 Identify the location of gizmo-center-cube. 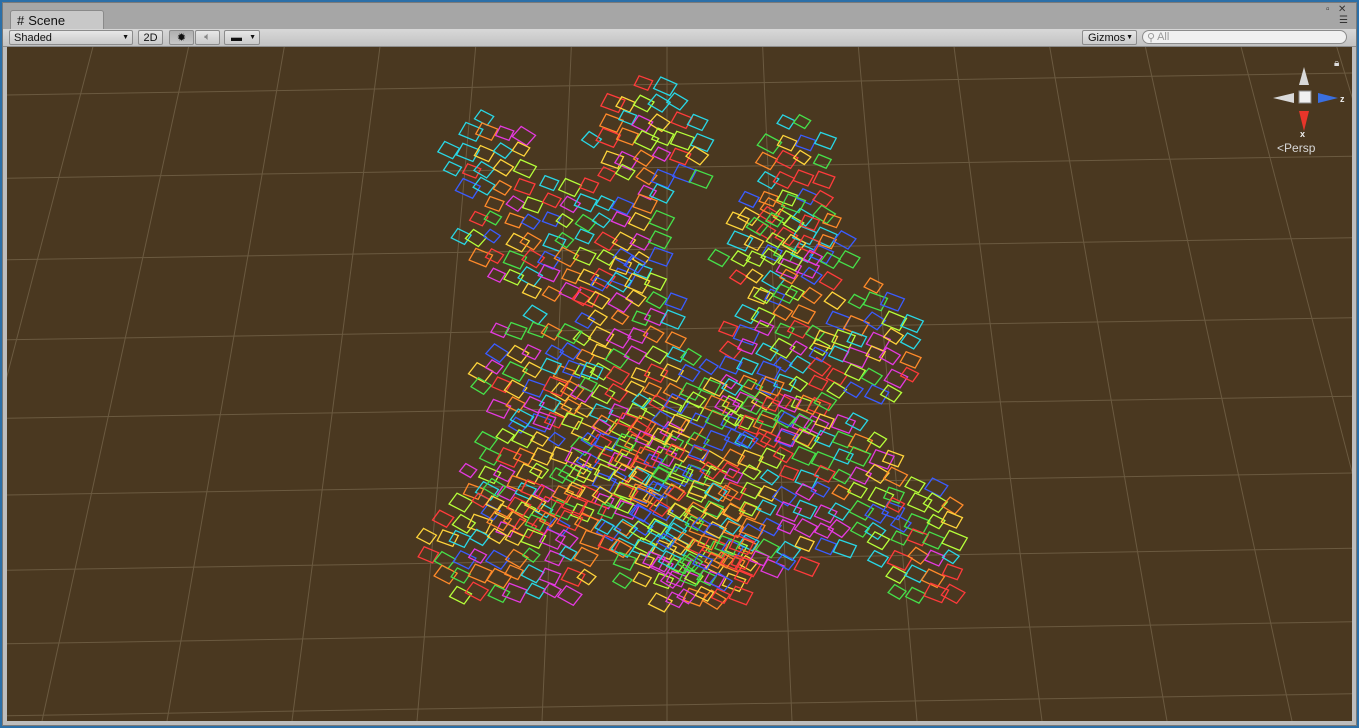
(1305, 97).